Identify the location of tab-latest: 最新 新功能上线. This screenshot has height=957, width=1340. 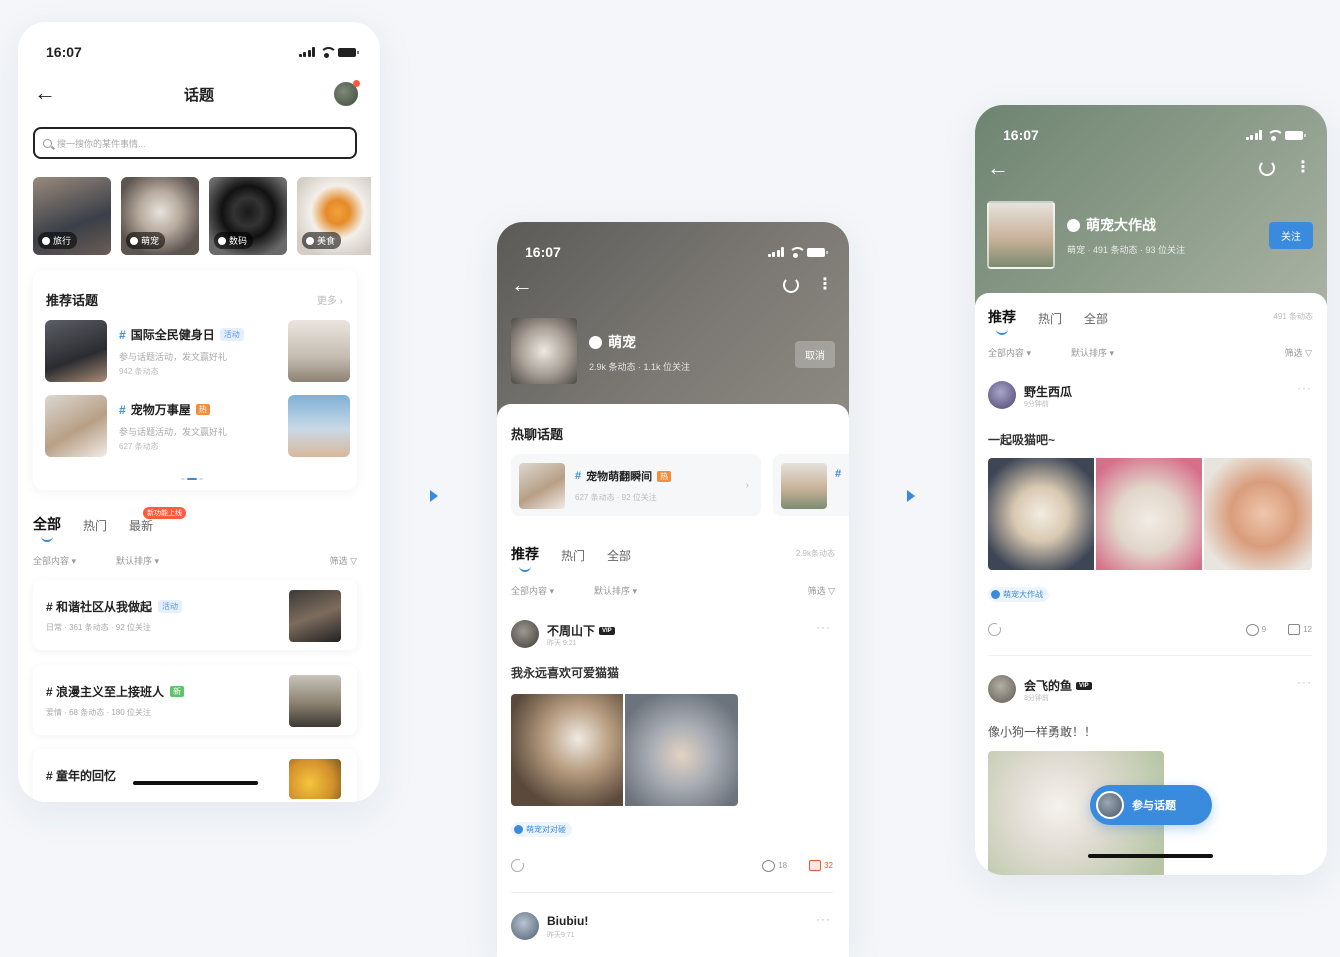
(158, 520).